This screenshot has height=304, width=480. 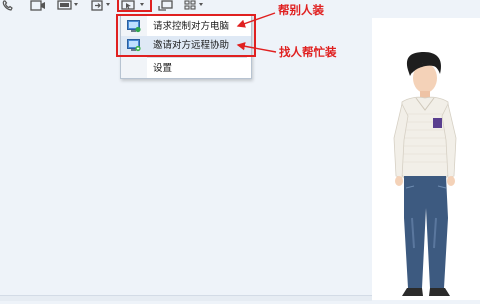 I want to click on menu-item-invite-assist: 邀请对方远程协助, so click(x=186, y=45).